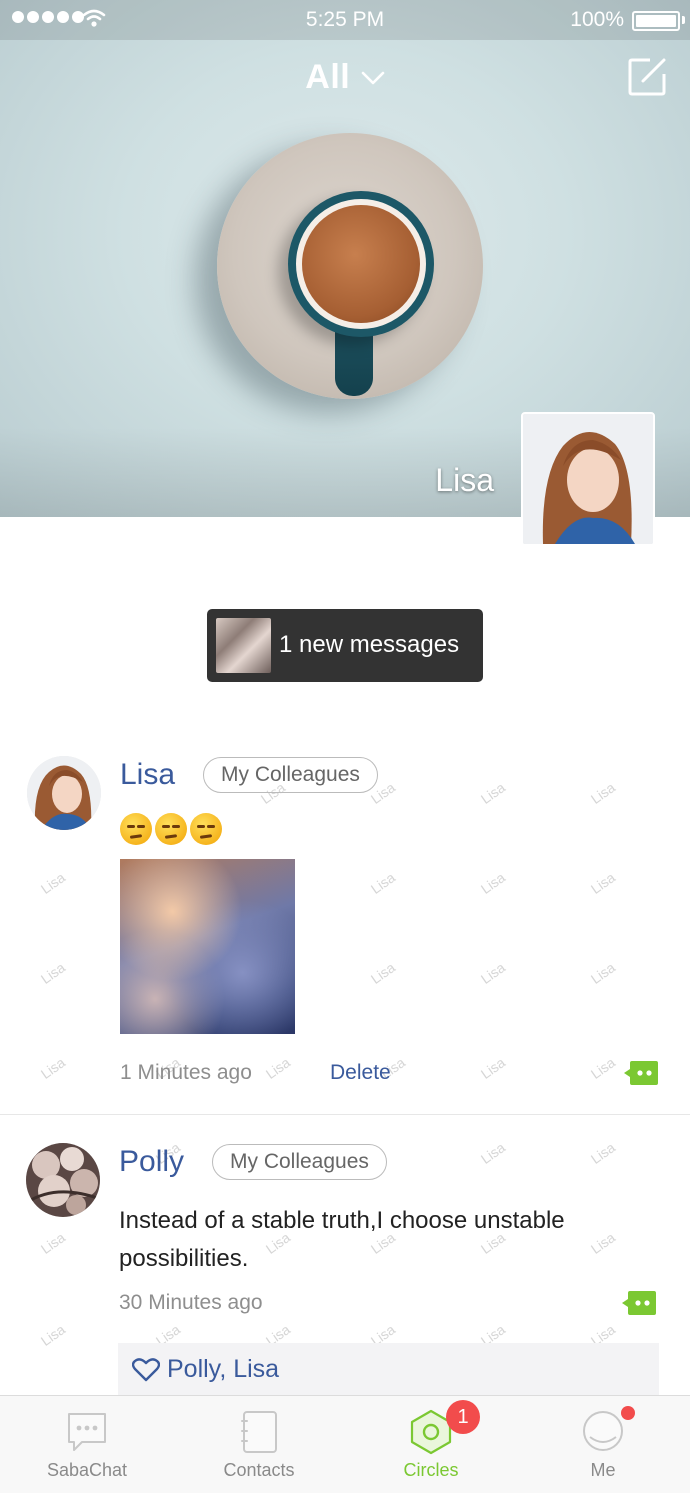  Describe the element at coordinates (87, 1432) in the screenshot. I see `chat-icon` at that location.